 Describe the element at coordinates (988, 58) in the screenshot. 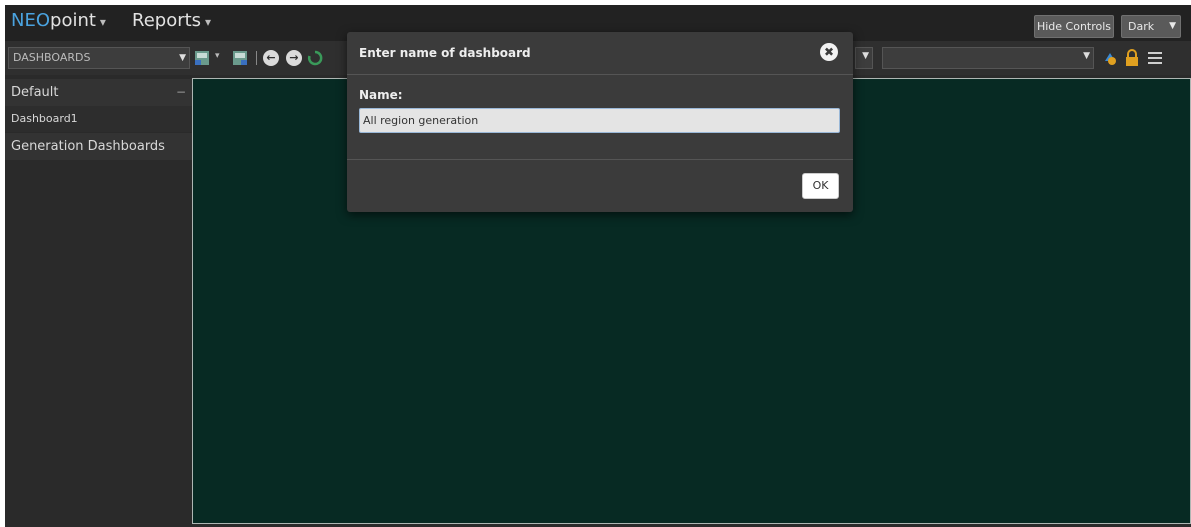

I see `filter-select-2: ▼` at that location.